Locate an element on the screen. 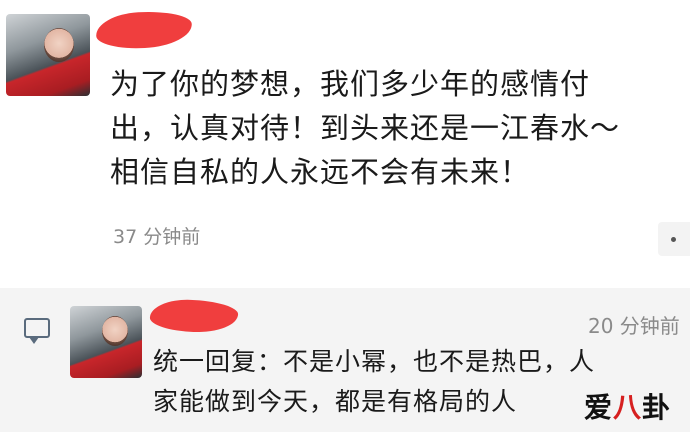 The height and width of the screenshot is (432, 690). post-line: 出，认真对待！到头来还是一江春水～ is located at coordinates (365, 128).